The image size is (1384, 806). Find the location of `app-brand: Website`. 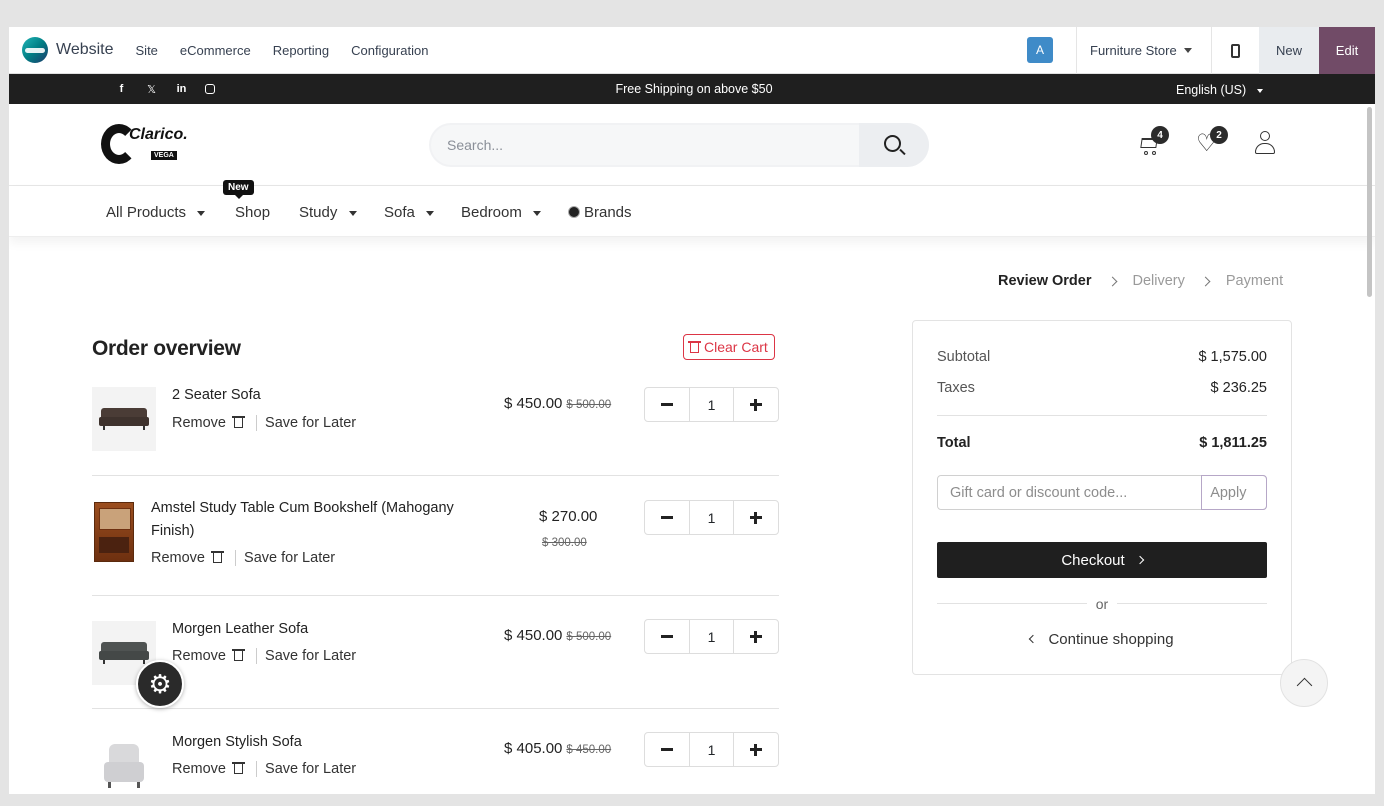

app-brand: Website is located at coordinates (68, 50).